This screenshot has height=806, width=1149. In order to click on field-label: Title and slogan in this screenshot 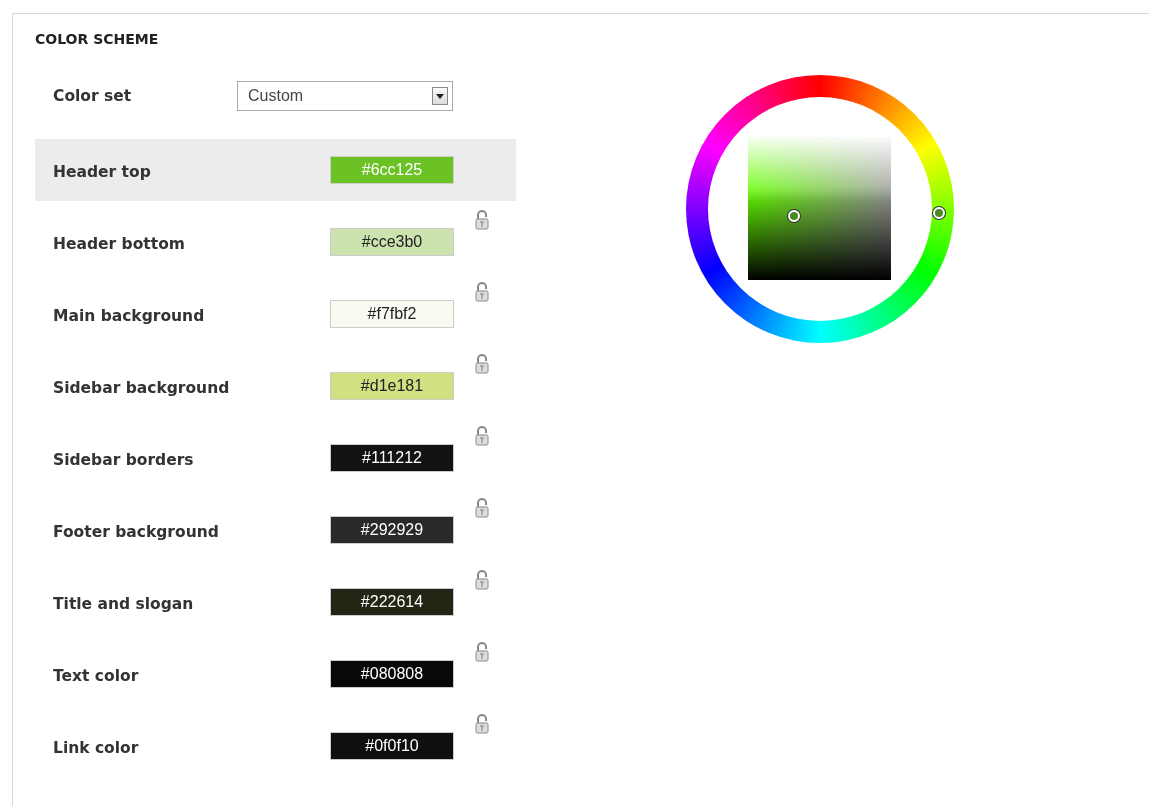, I will do `click(124, 604)`.